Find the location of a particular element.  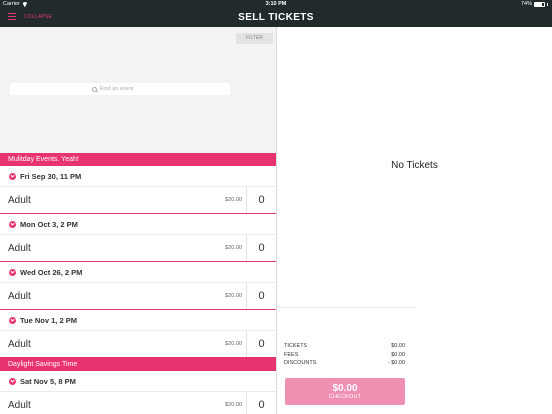

summary-label: FEES is located at coordinates (291, 354).